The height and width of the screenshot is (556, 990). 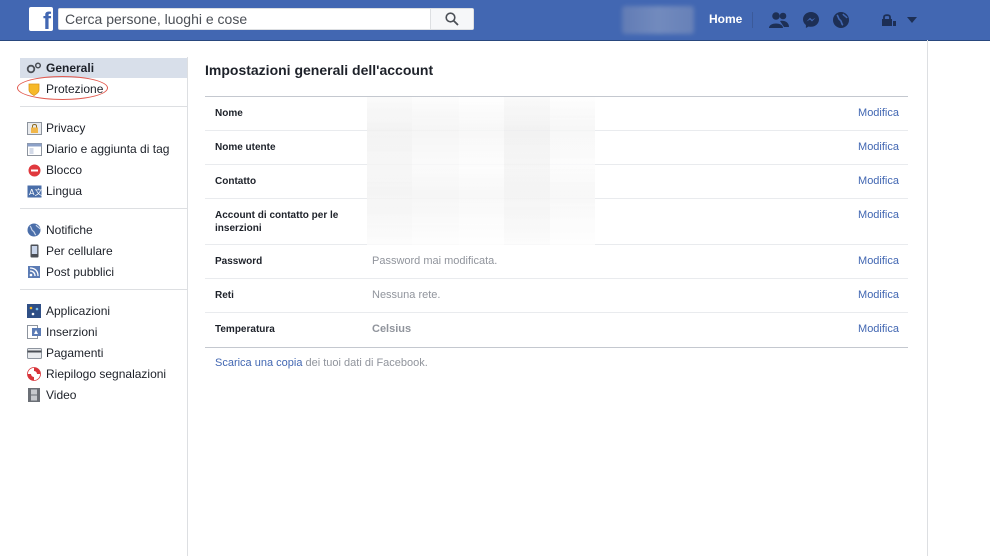 What do you see at coordinates (556, 296) in the screenshot?
I see `settings-row-reti: Reti Nessuna rete. Modifica` at bounding box center [556, 296].